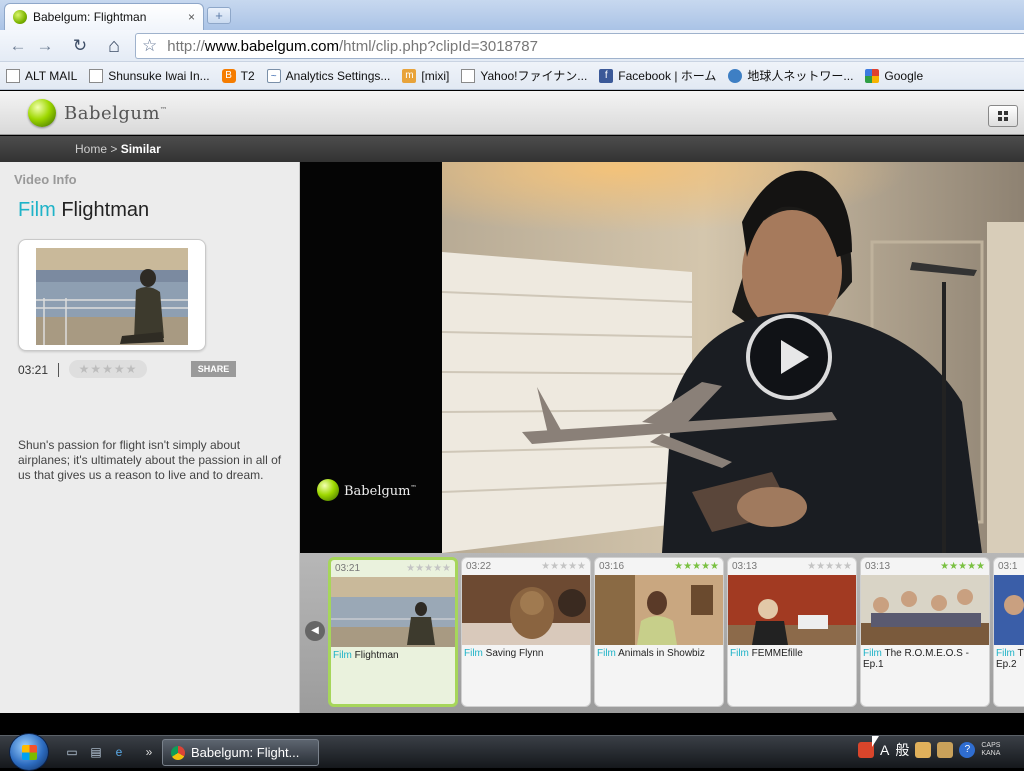 The width and height of the screenshot is (1024, 771). I want to click on card-duration: 03:16, so click(612, 566).